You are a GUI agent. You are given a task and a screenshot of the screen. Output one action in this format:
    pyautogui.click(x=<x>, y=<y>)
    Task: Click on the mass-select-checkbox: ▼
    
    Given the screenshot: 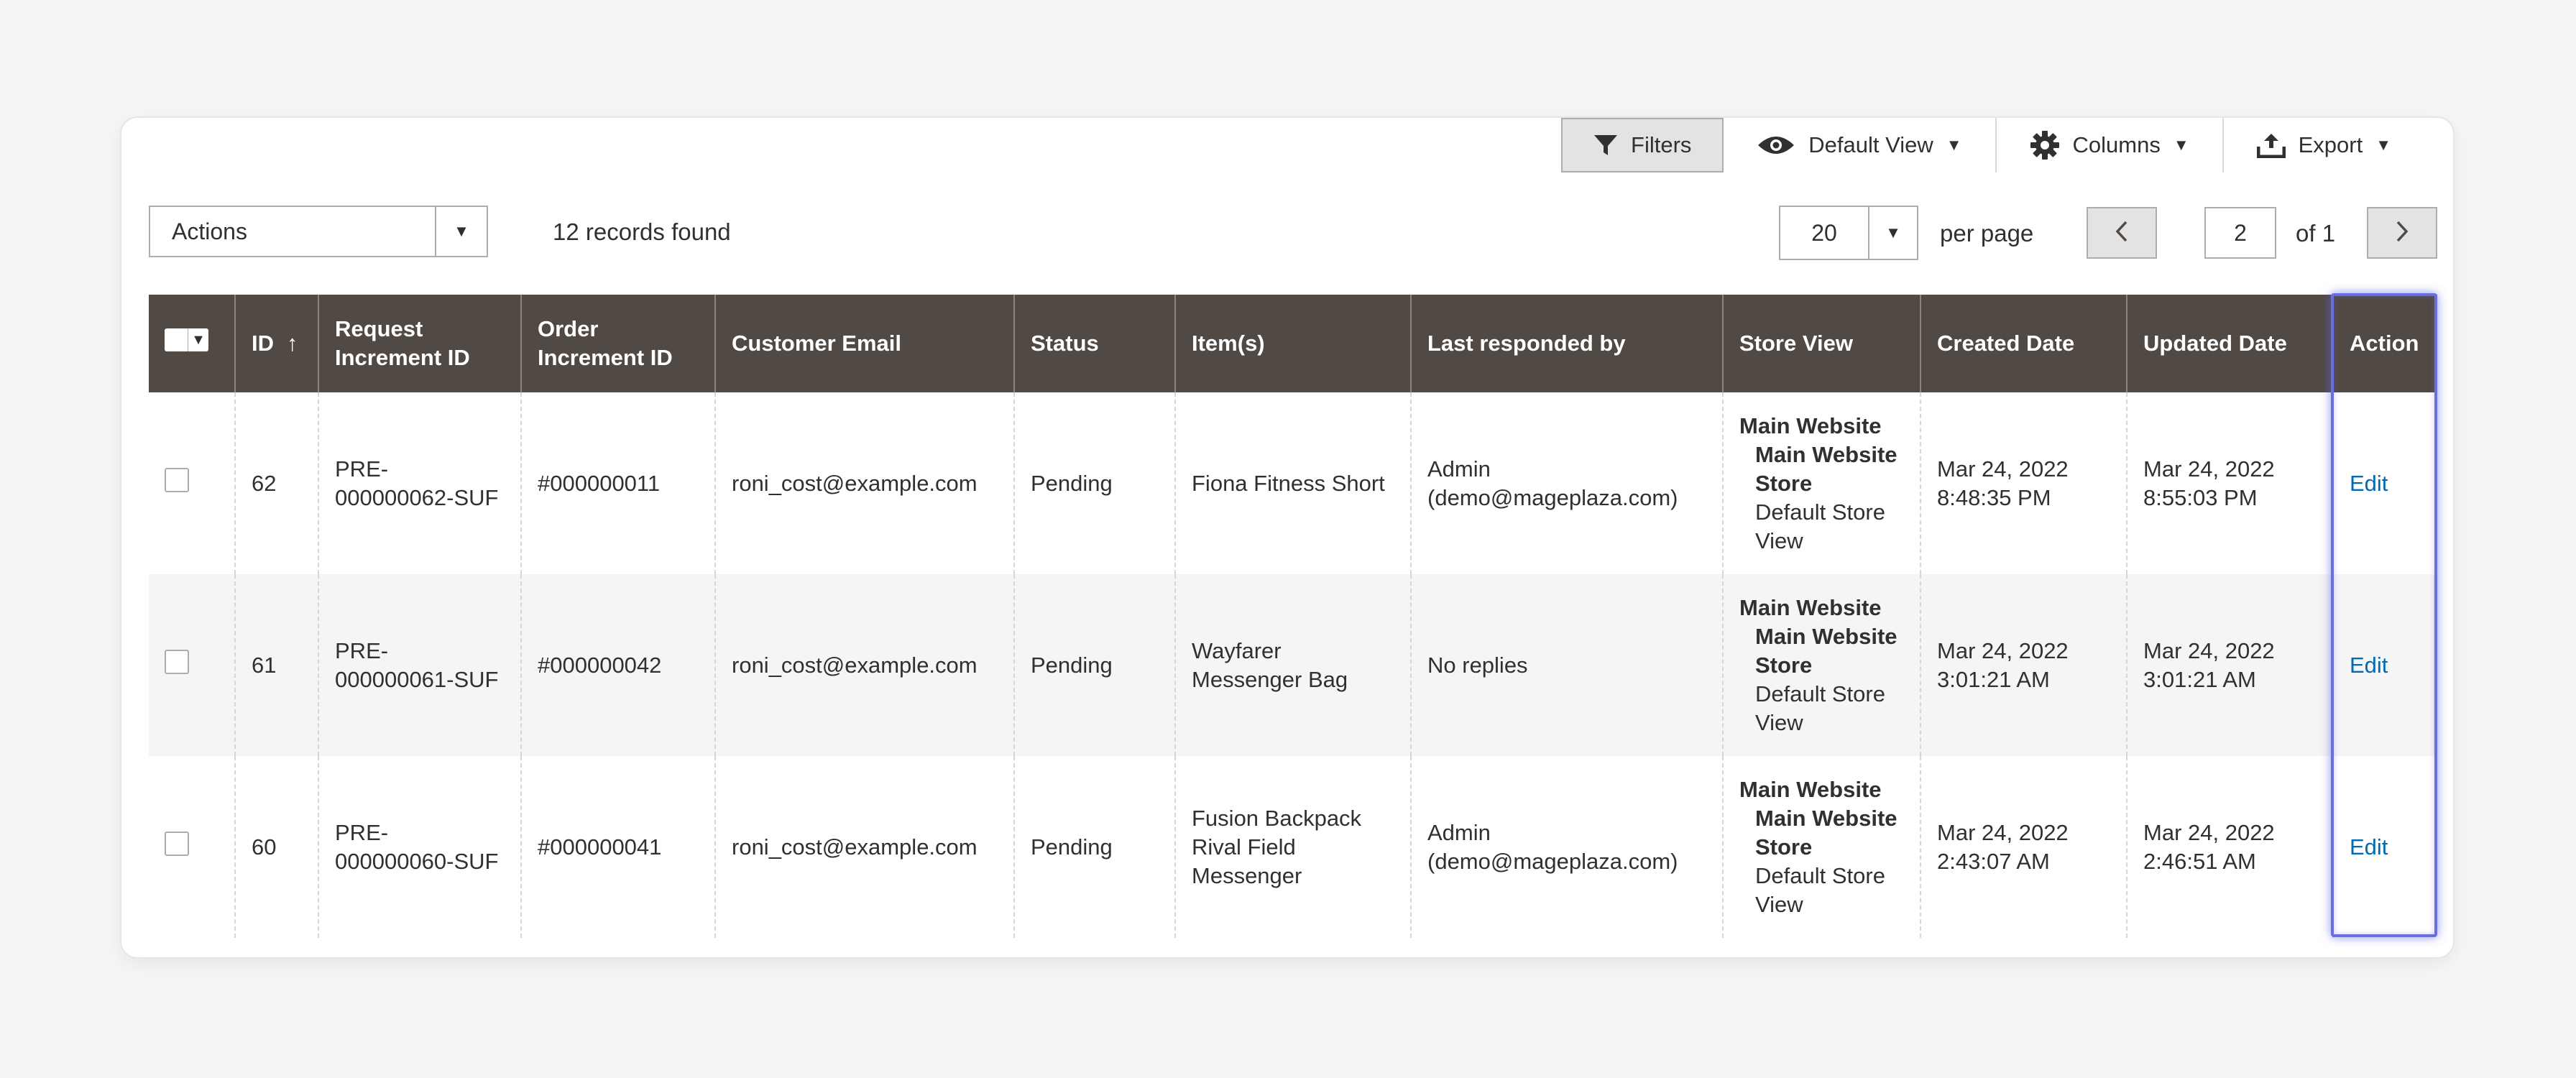 What is the action you would take?
    pyautogui.click(x=186, y=339)
    